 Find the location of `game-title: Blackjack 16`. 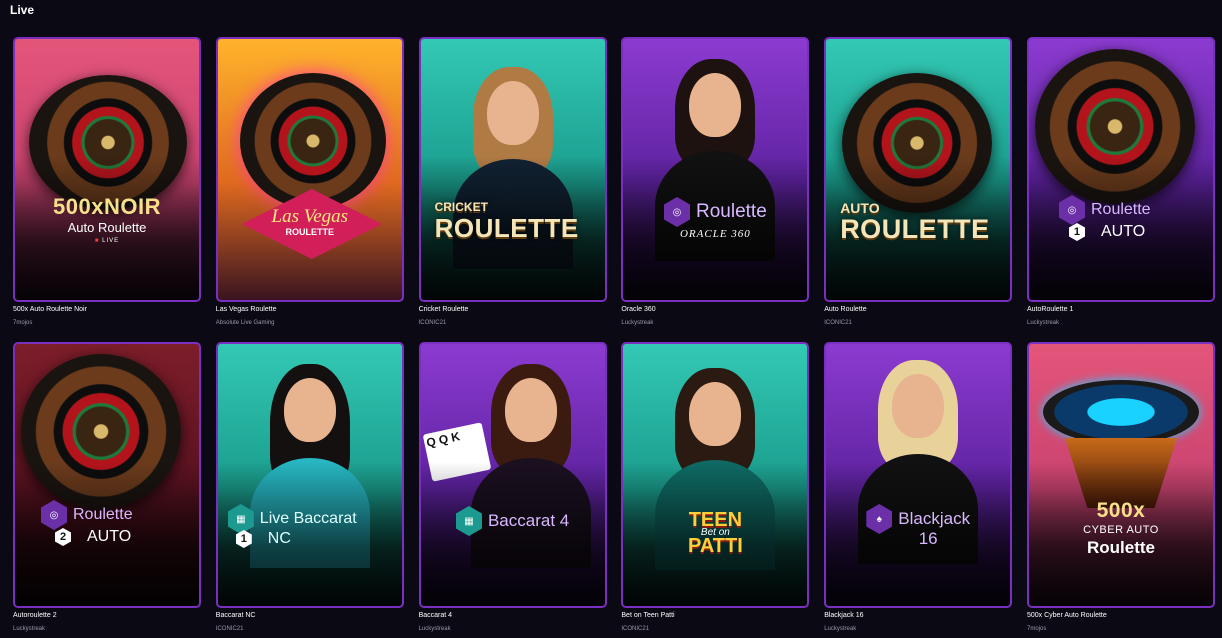

game-title: Blackjack 16 is located at coordinates (918, 617).